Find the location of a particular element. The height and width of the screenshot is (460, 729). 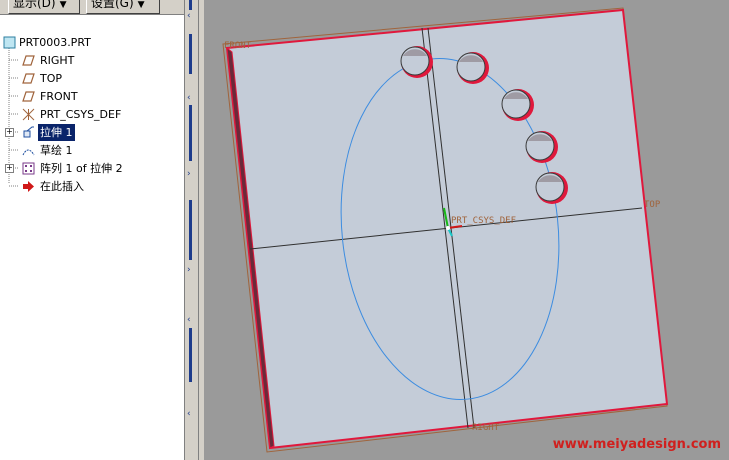

pattern-icon is located at coordinates (28, 168).